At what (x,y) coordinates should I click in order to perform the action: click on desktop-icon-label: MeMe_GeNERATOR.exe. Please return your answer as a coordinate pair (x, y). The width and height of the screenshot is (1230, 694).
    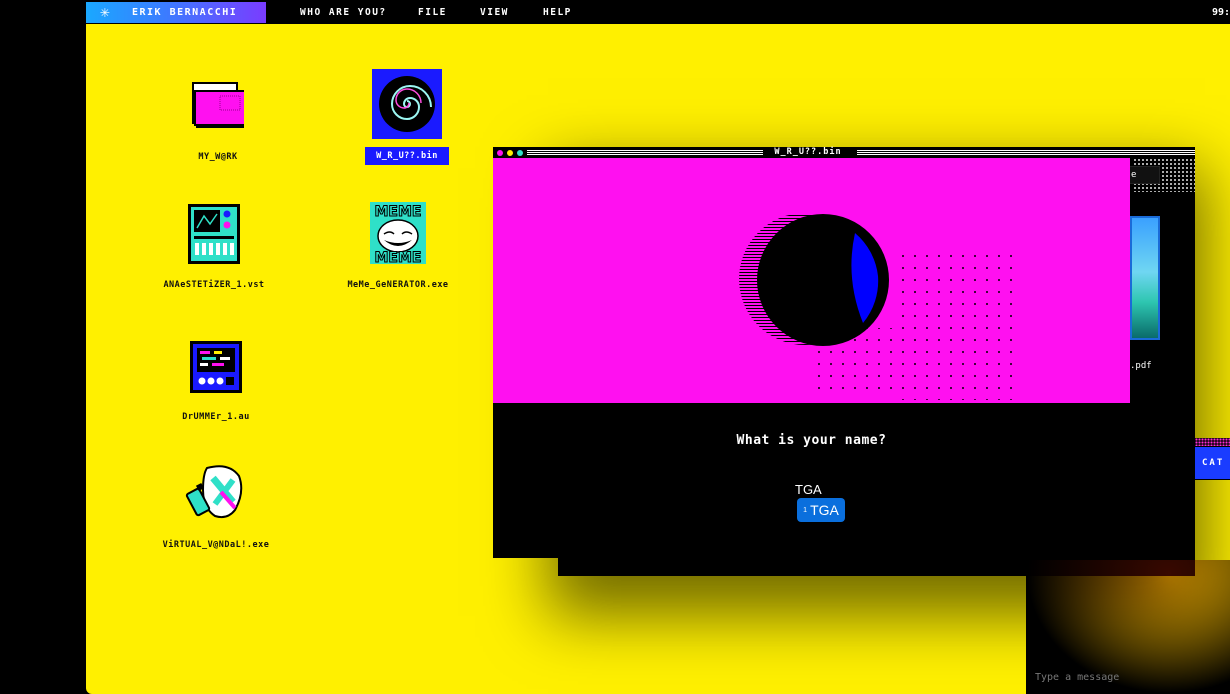
    Looking at the image, I should click on (398, 285).